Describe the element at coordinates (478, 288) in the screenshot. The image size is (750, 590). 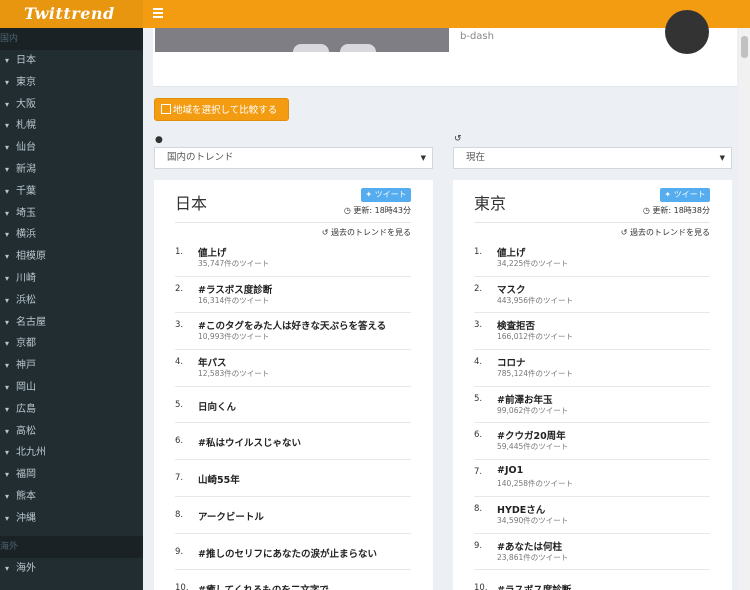
I see `trend-rank: 2.` at that location.